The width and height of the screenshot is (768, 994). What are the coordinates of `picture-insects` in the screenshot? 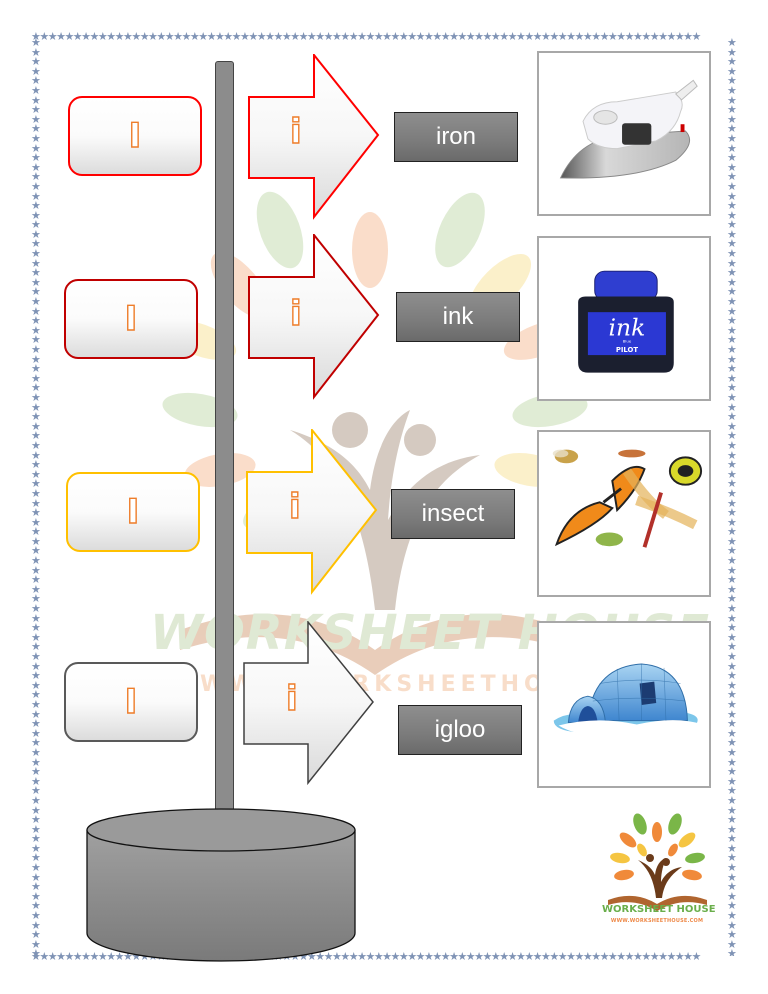 It's located at (624, 513).